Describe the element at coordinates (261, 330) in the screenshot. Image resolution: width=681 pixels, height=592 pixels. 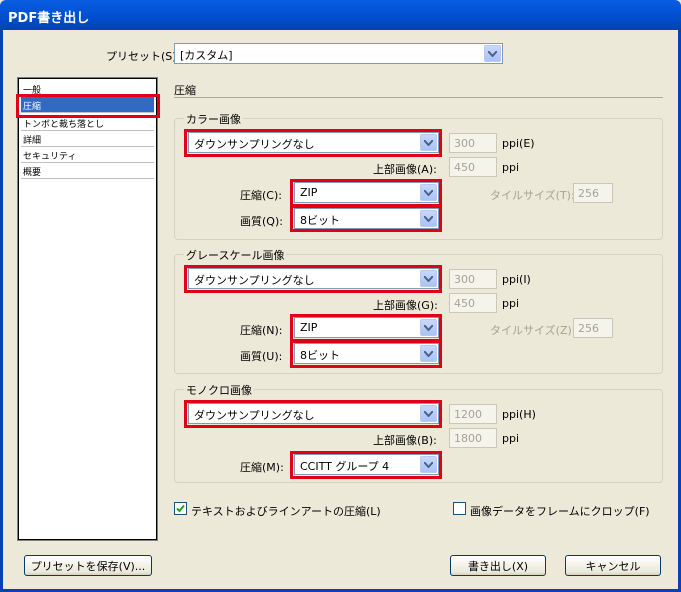
I see `gray-compression-label: 圧縮(N):` at that location.